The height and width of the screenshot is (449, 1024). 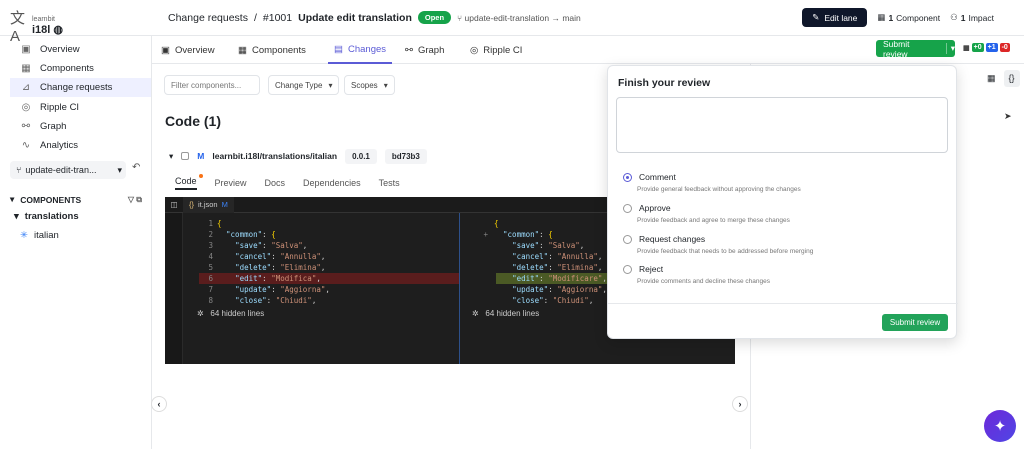 I want to click on submit-review-dropdown: Submit review ▾, so click(x=915, y=49).